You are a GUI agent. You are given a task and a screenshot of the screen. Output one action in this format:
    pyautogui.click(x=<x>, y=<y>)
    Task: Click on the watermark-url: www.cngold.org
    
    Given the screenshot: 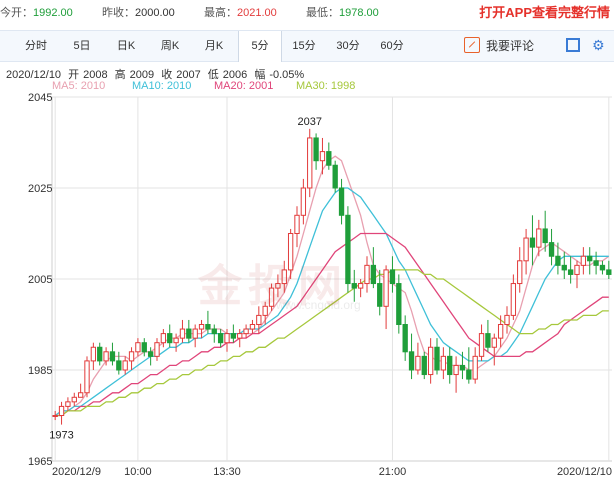 What is the action you would take?
    pyautogui.click(x=318, y=305)
    